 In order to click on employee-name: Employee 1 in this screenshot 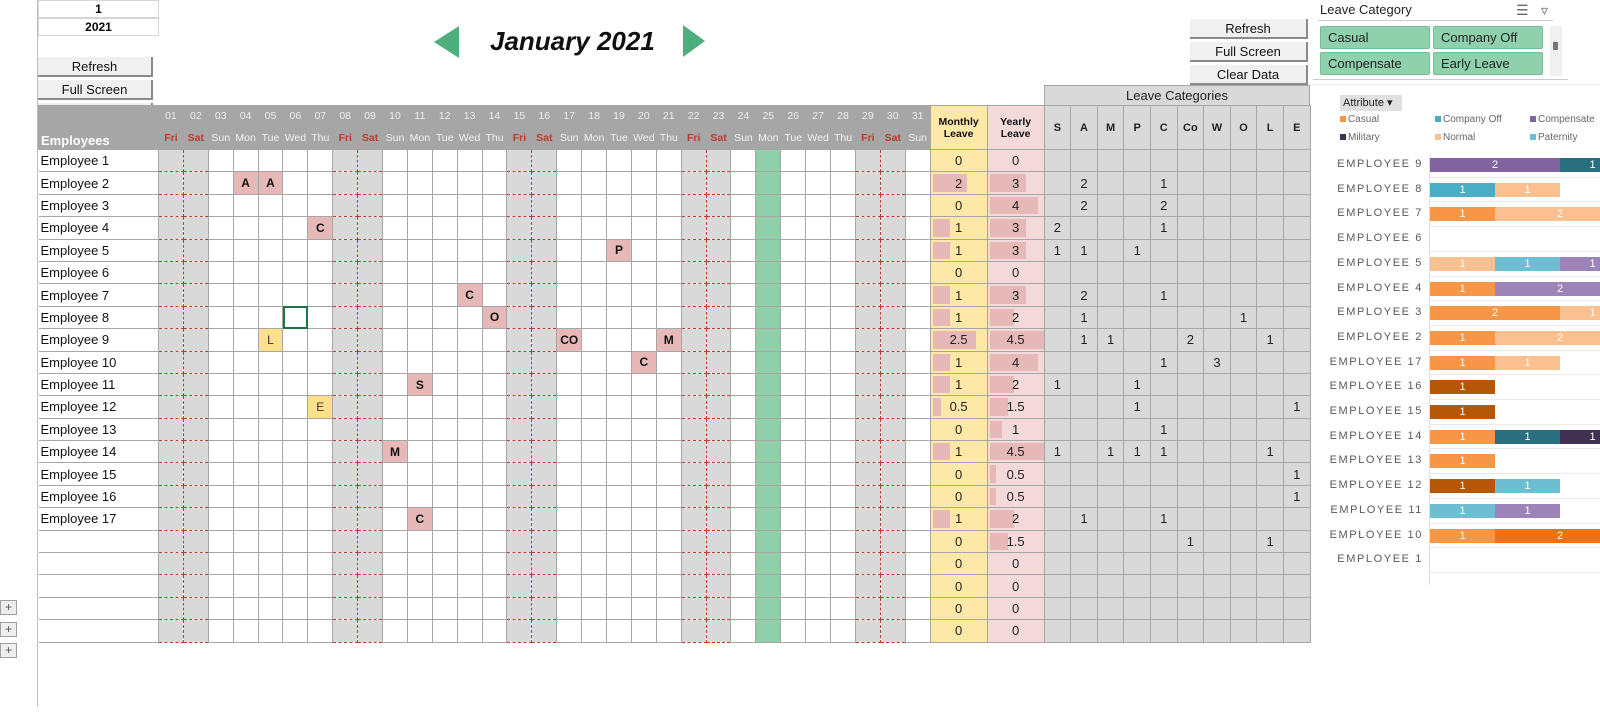, I will do `click(98, 160)`.